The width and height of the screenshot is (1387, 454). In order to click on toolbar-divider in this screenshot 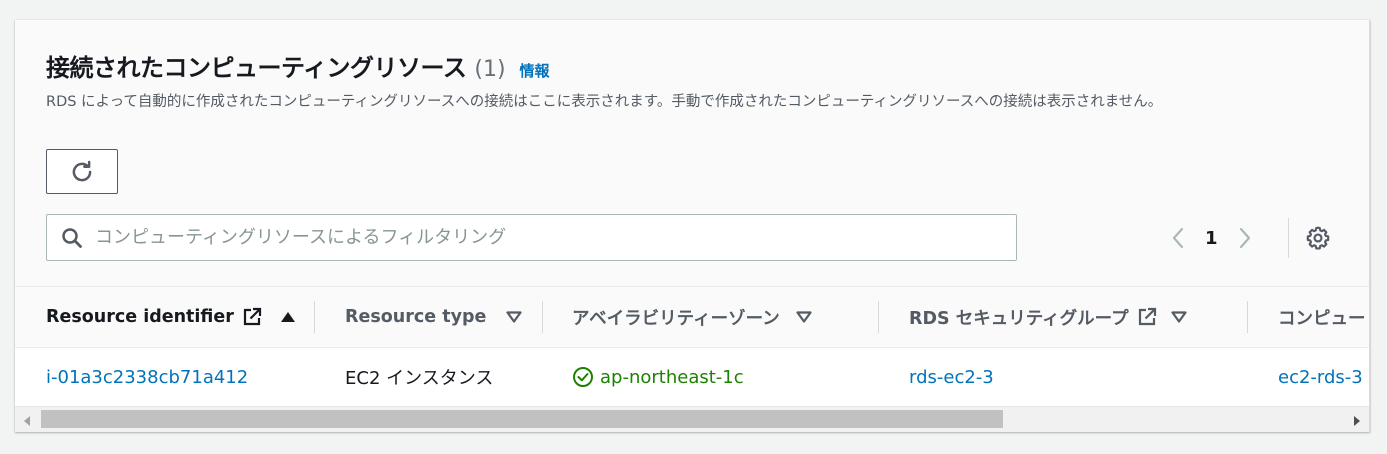, I will do `click(1288, 238)`.